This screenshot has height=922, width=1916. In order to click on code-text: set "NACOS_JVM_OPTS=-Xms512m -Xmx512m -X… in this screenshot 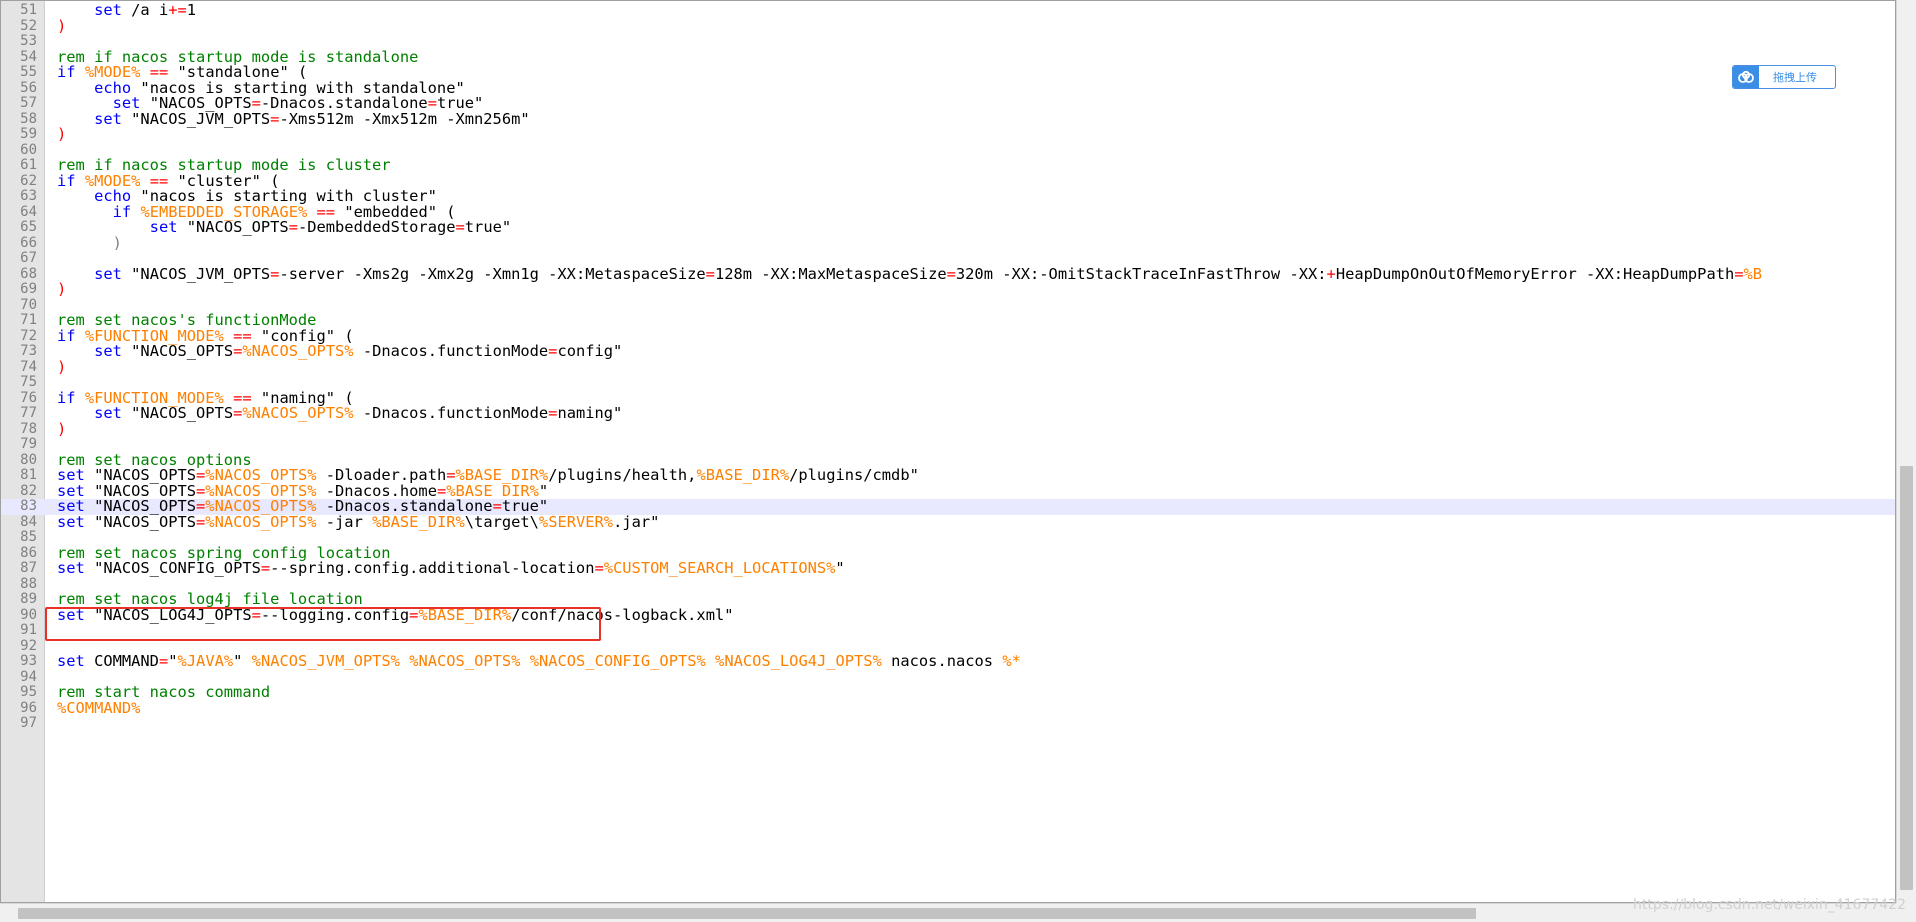, I will do `click(293, 118)`.